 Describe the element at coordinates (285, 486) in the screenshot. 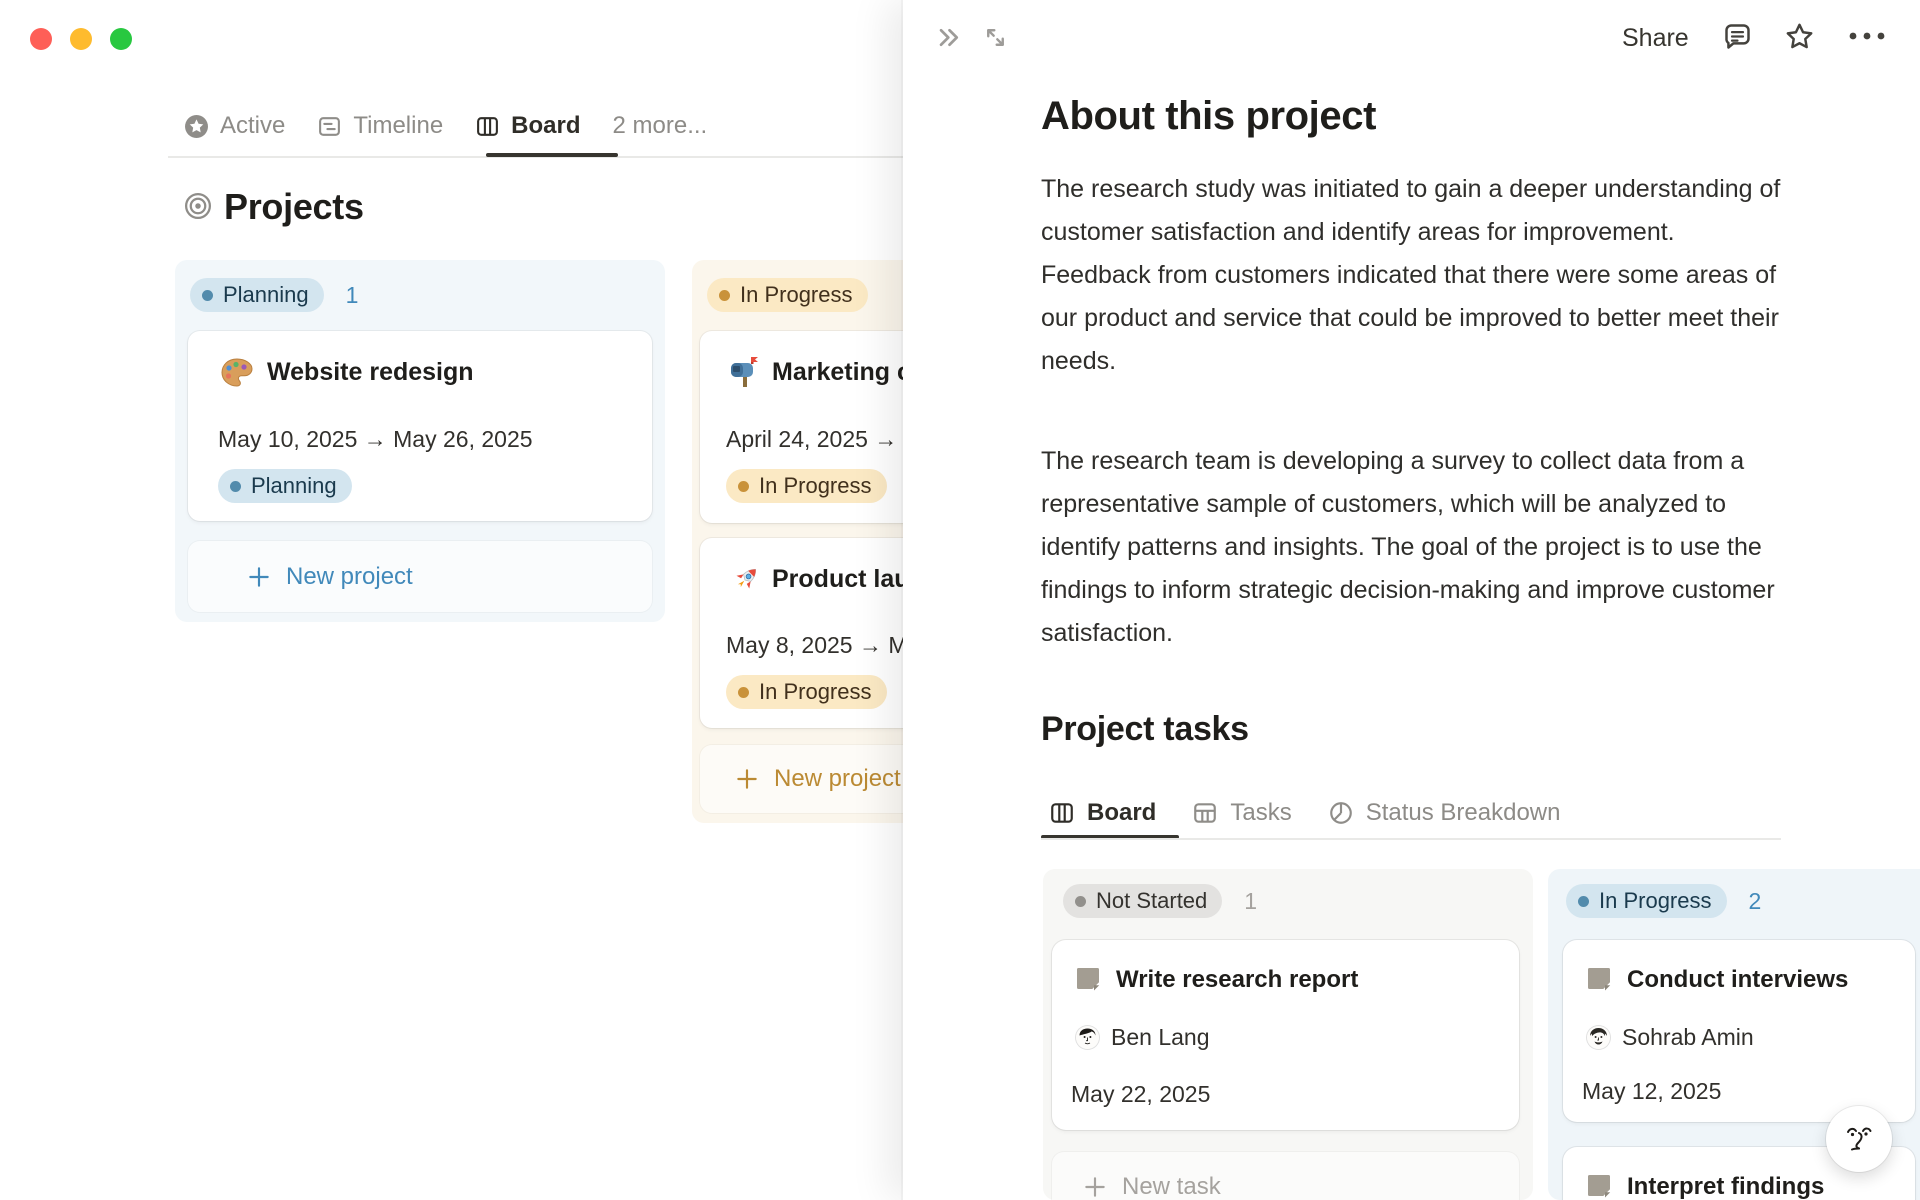

I see `card-status-pill: Planning` at that location.